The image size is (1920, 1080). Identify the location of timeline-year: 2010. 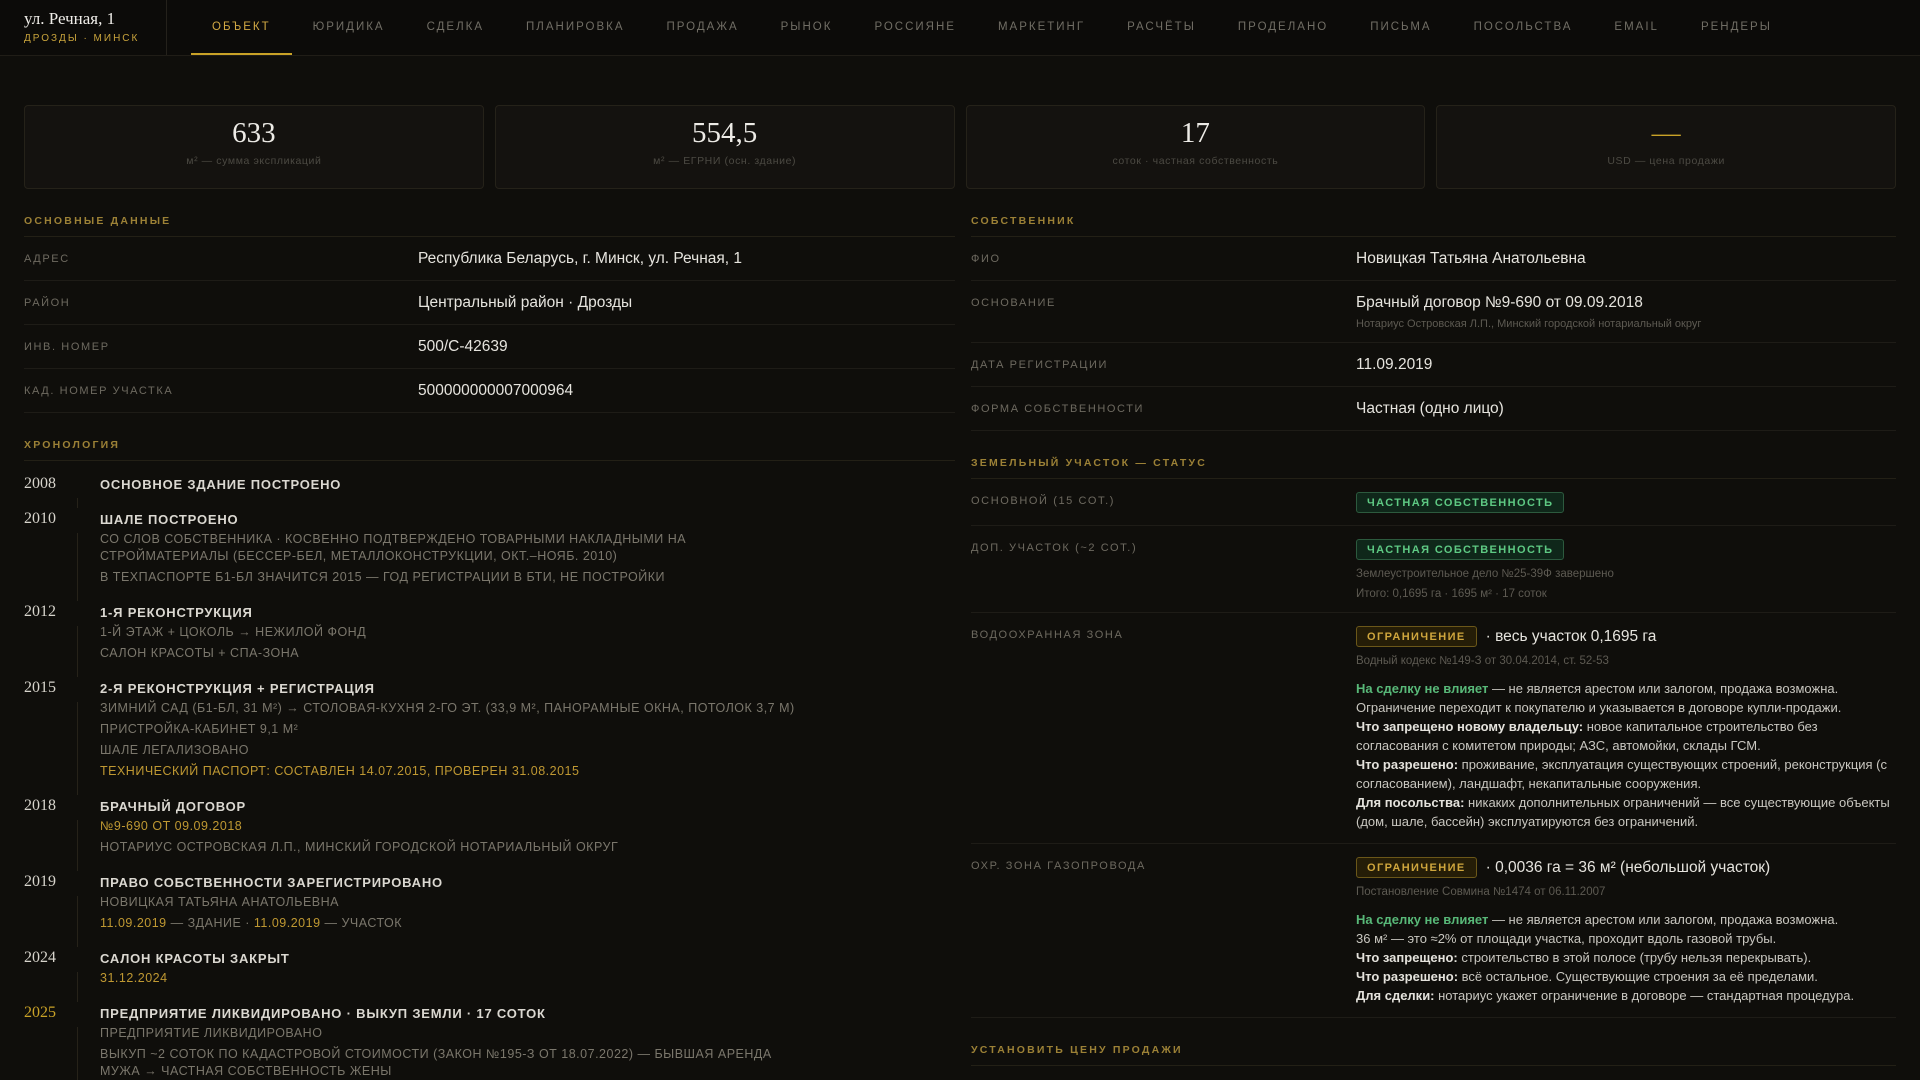
(40, 518).